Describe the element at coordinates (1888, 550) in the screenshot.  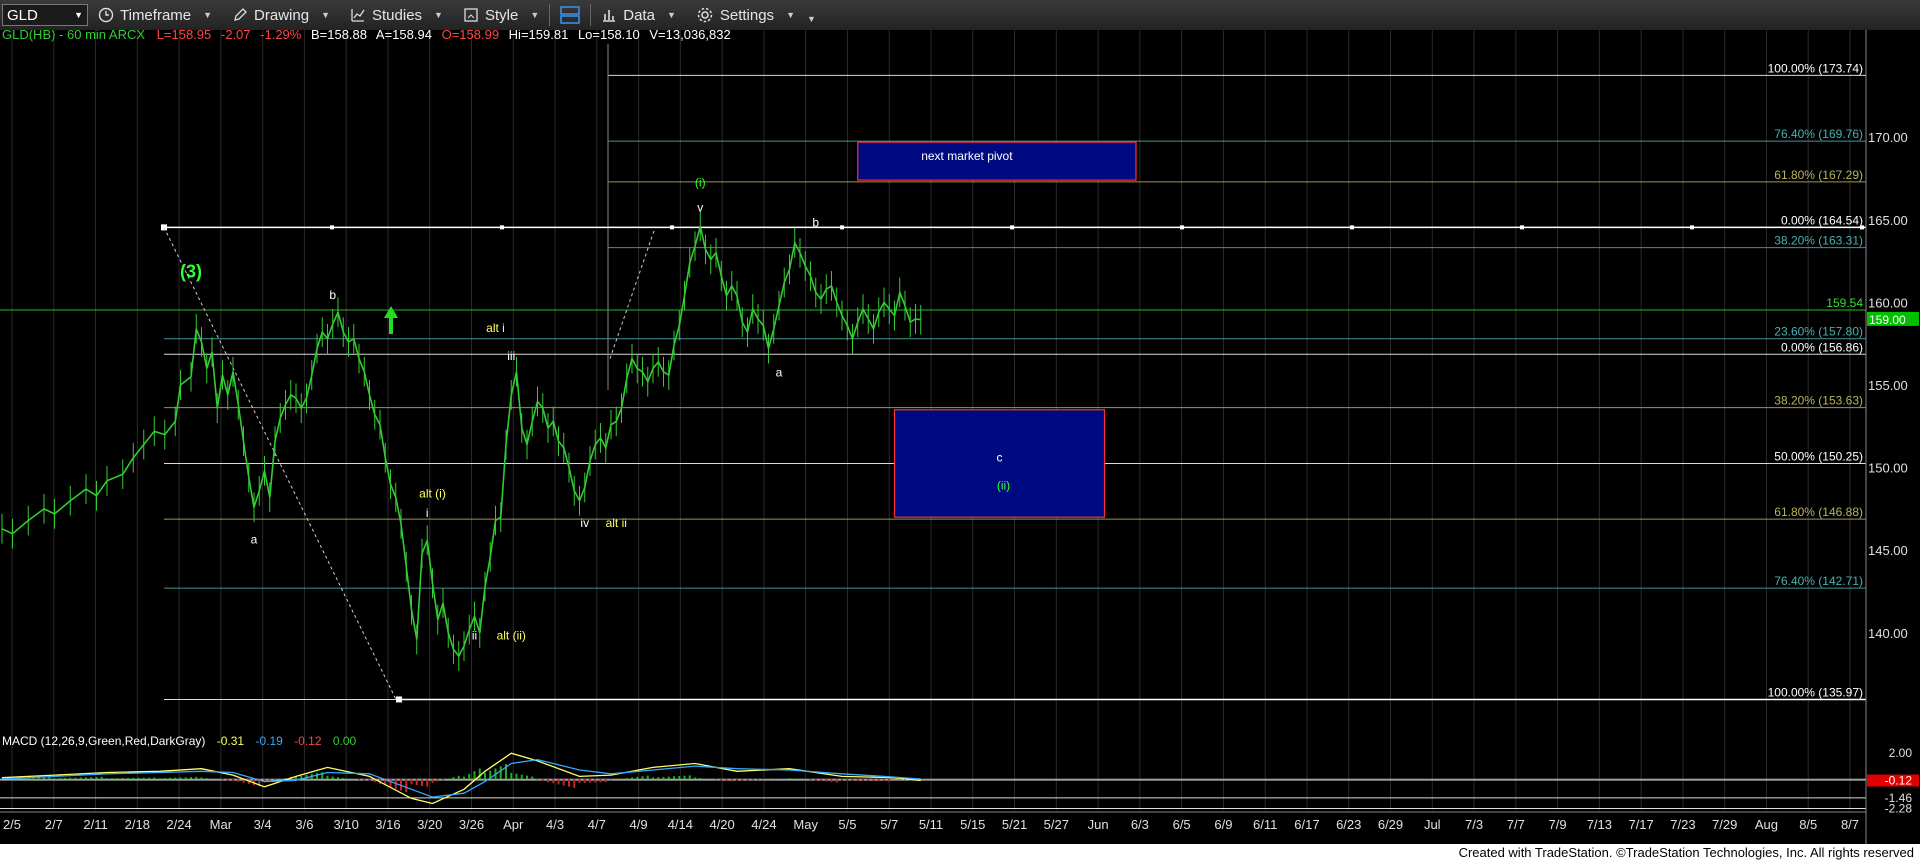
I see `y-tick-label: 145.00` at that location.